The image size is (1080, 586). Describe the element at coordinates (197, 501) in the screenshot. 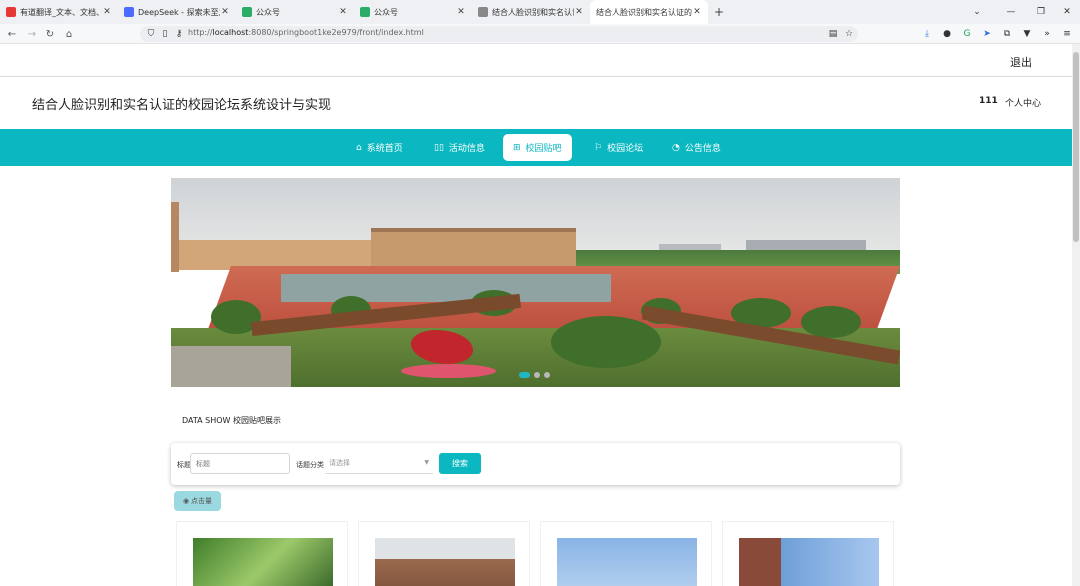

I see `sort-by-clicks-button: ◉ 点击量` at that location.